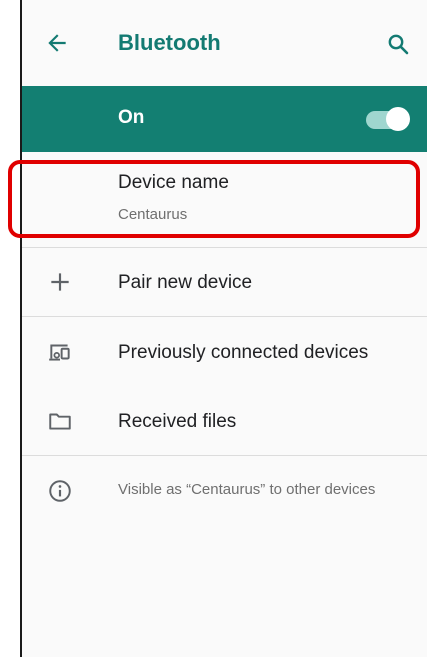 This screenshot has height=657, width=427. I want to click on visibility-note: Visible as “Centaurus” to other devices, so click(247, 489).